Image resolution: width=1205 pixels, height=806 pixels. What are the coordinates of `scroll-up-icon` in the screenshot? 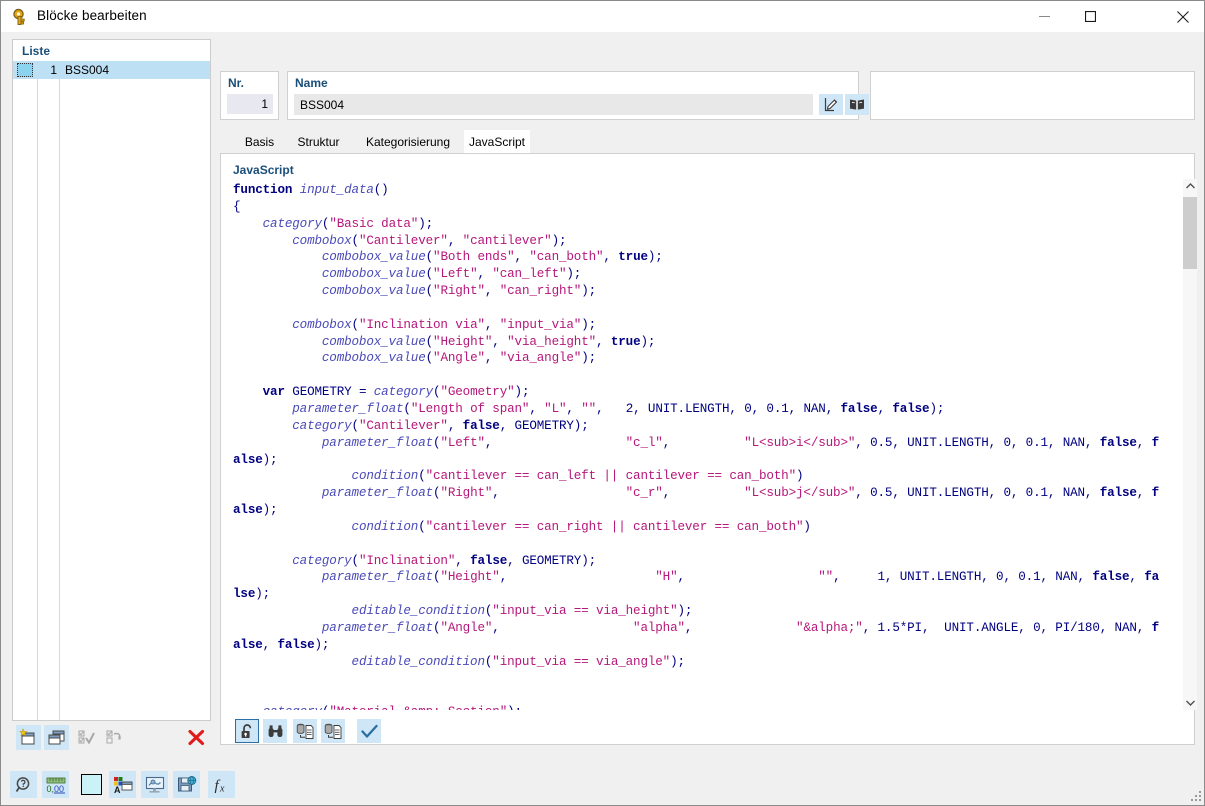 It's located at (1190, 186).